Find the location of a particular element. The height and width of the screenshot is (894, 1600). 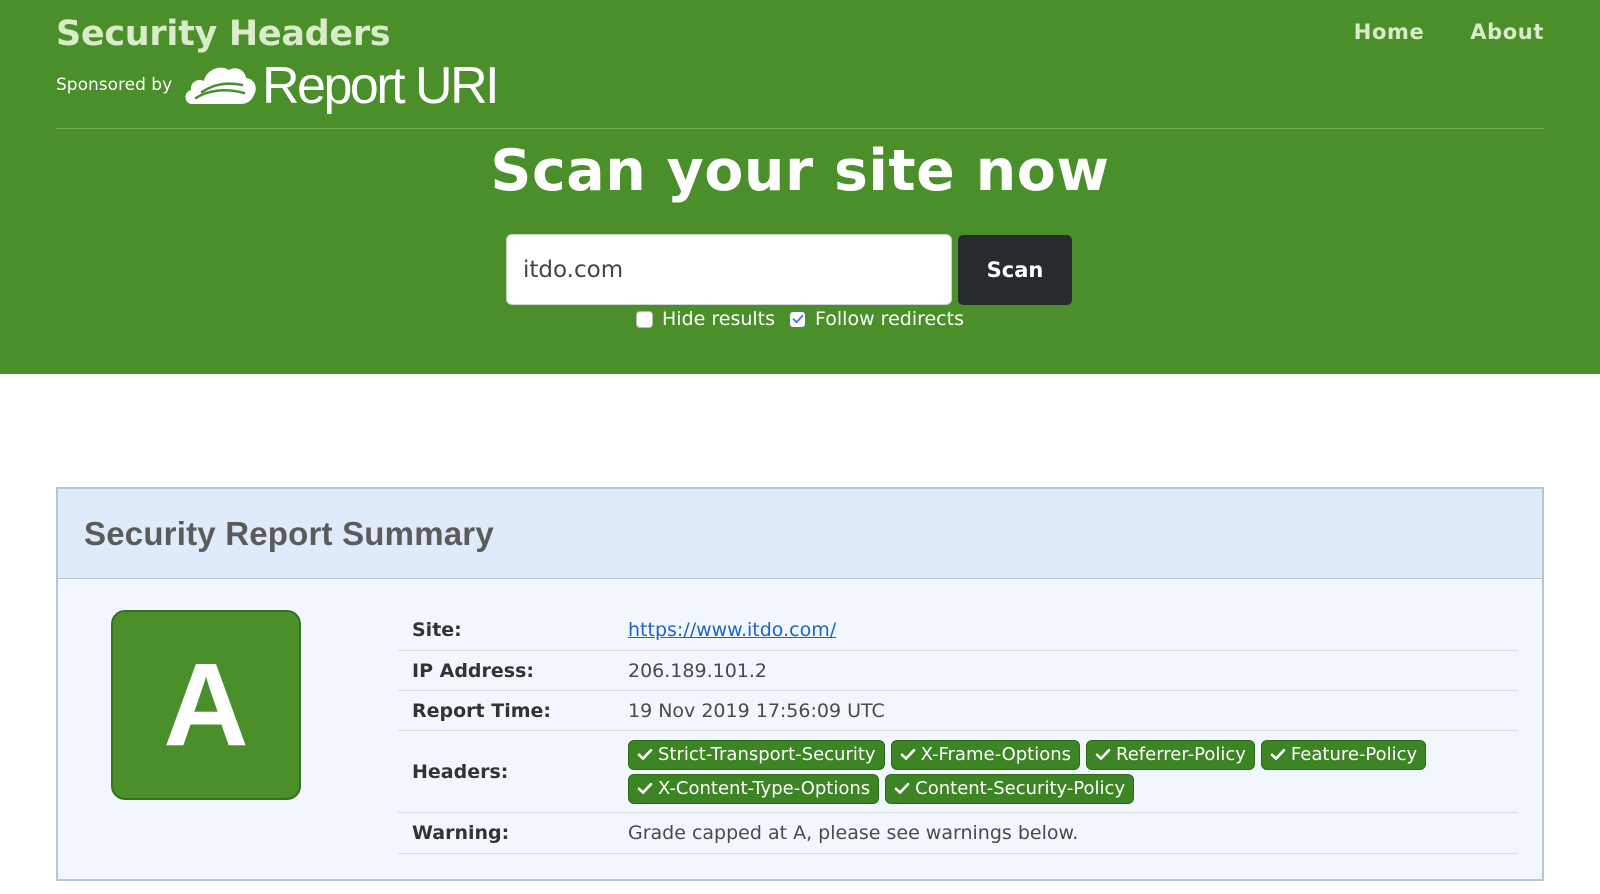

header-pill: Content-Security-Policy is located at coordinates (1010, 788).